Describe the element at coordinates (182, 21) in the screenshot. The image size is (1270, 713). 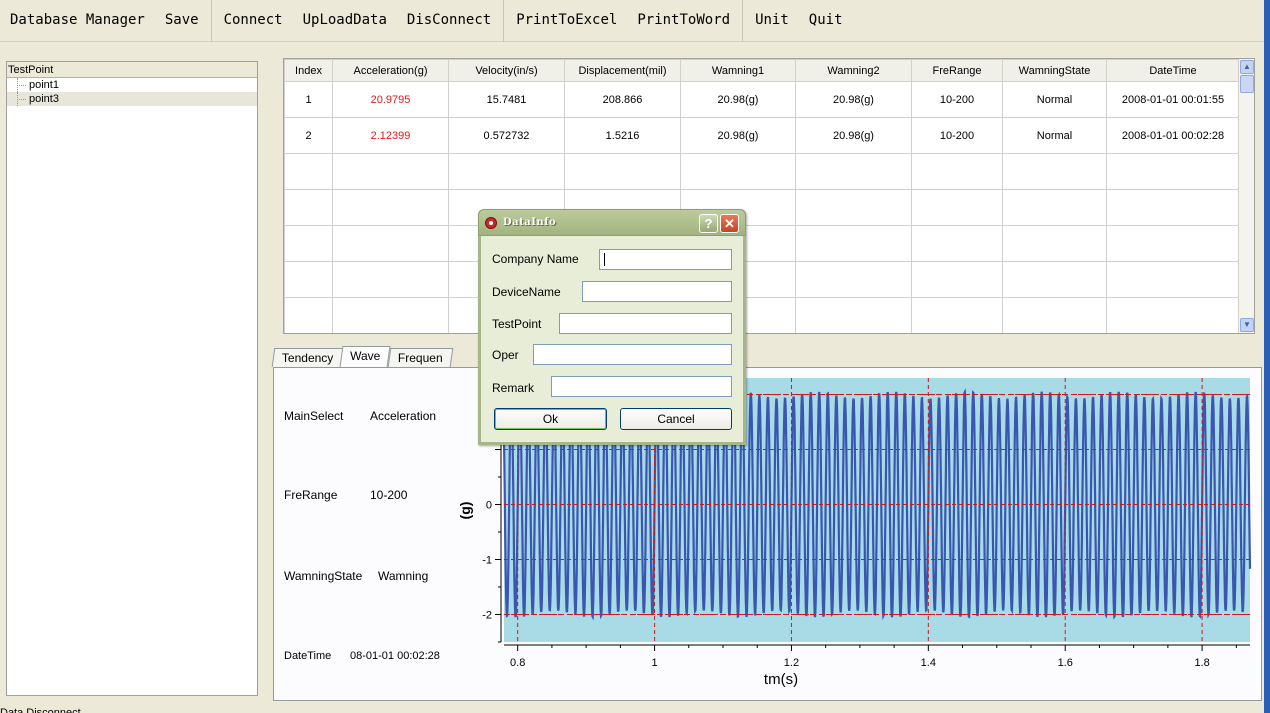
I see `menu-save: Save` at that location.